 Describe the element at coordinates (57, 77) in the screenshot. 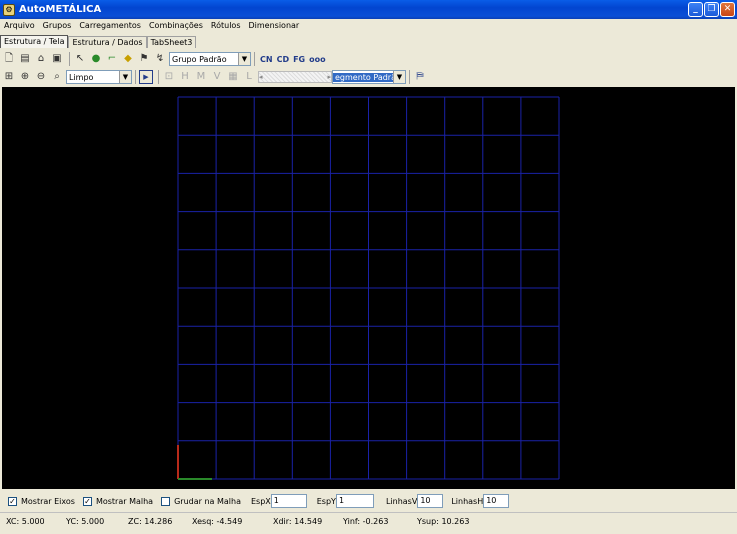

I see `zoom-window-icon: ⌕` at that location.